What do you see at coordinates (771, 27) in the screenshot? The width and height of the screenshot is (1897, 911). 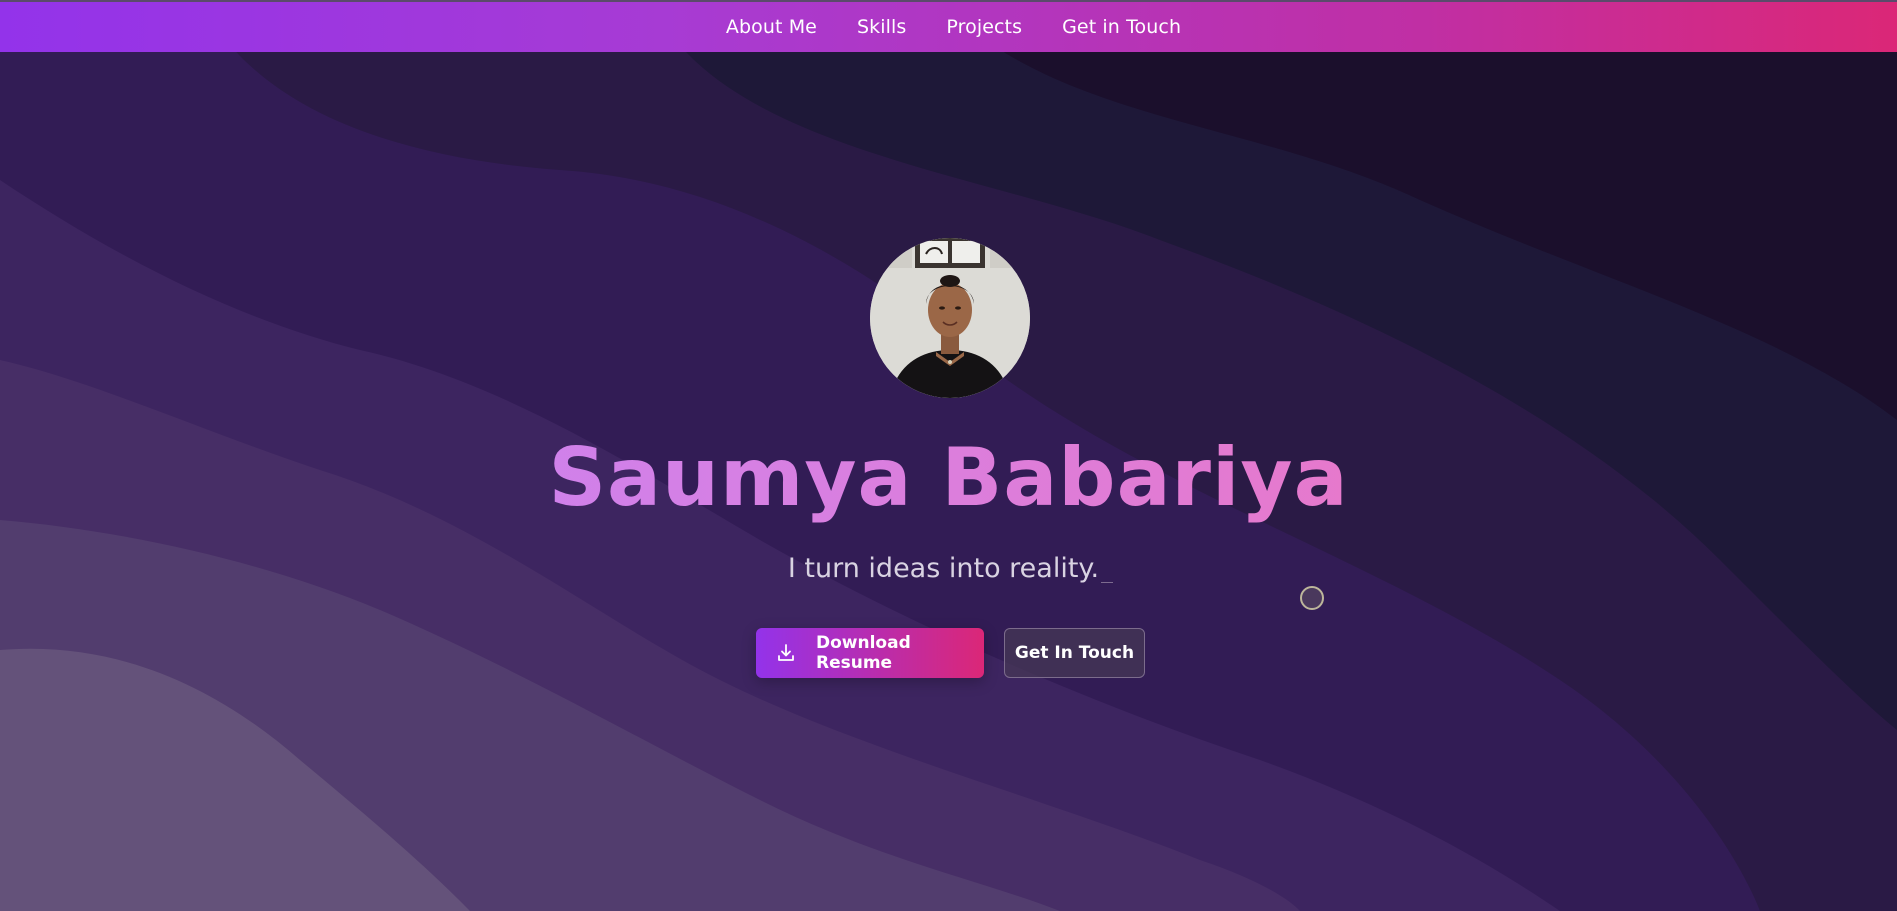 I see `nav-link-about-me: About Me` at bounding box center [771, 27].